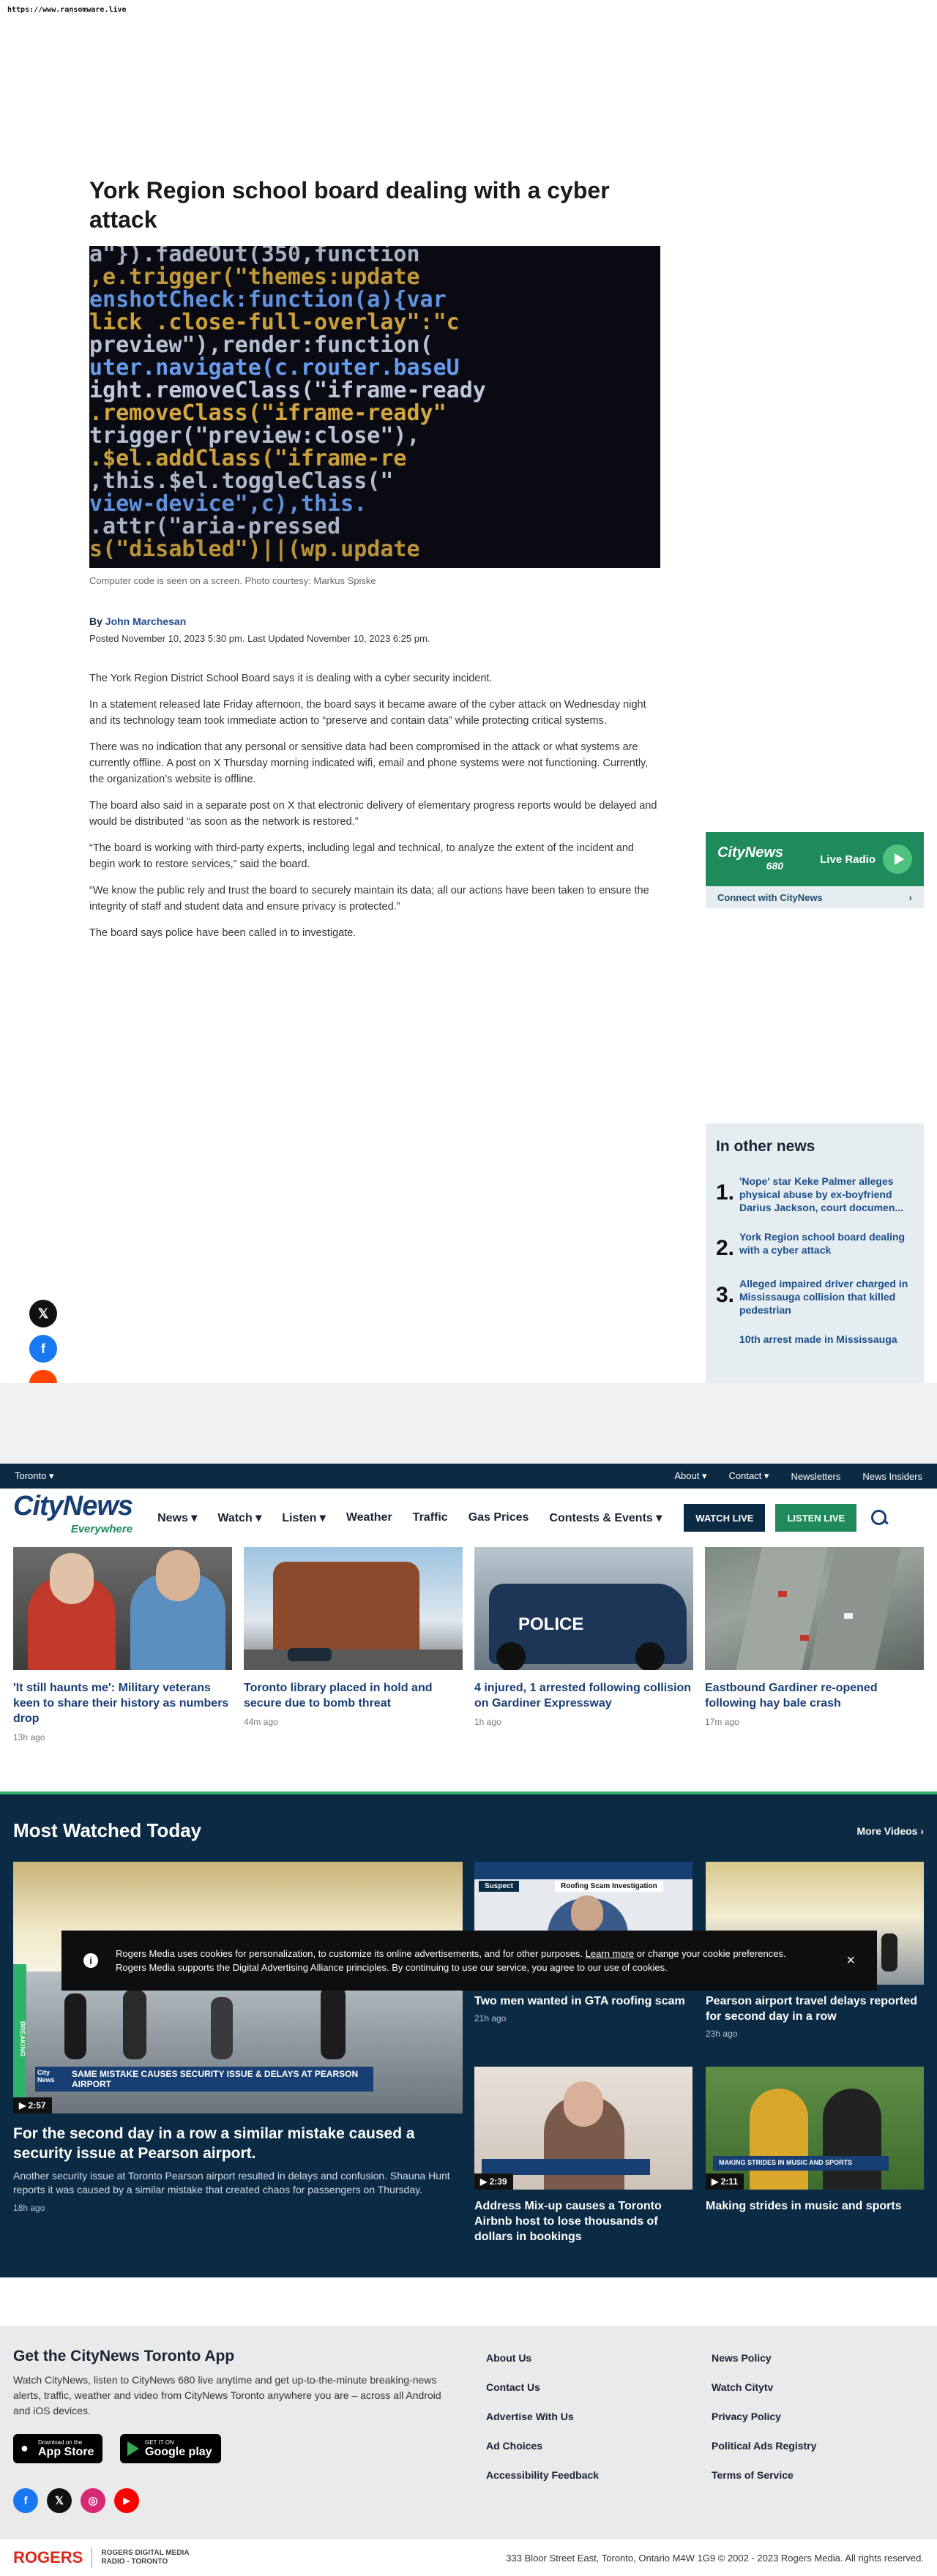  I want to click on video-title: Two men wanted in GTA roofing scam, so click(584, 2001).